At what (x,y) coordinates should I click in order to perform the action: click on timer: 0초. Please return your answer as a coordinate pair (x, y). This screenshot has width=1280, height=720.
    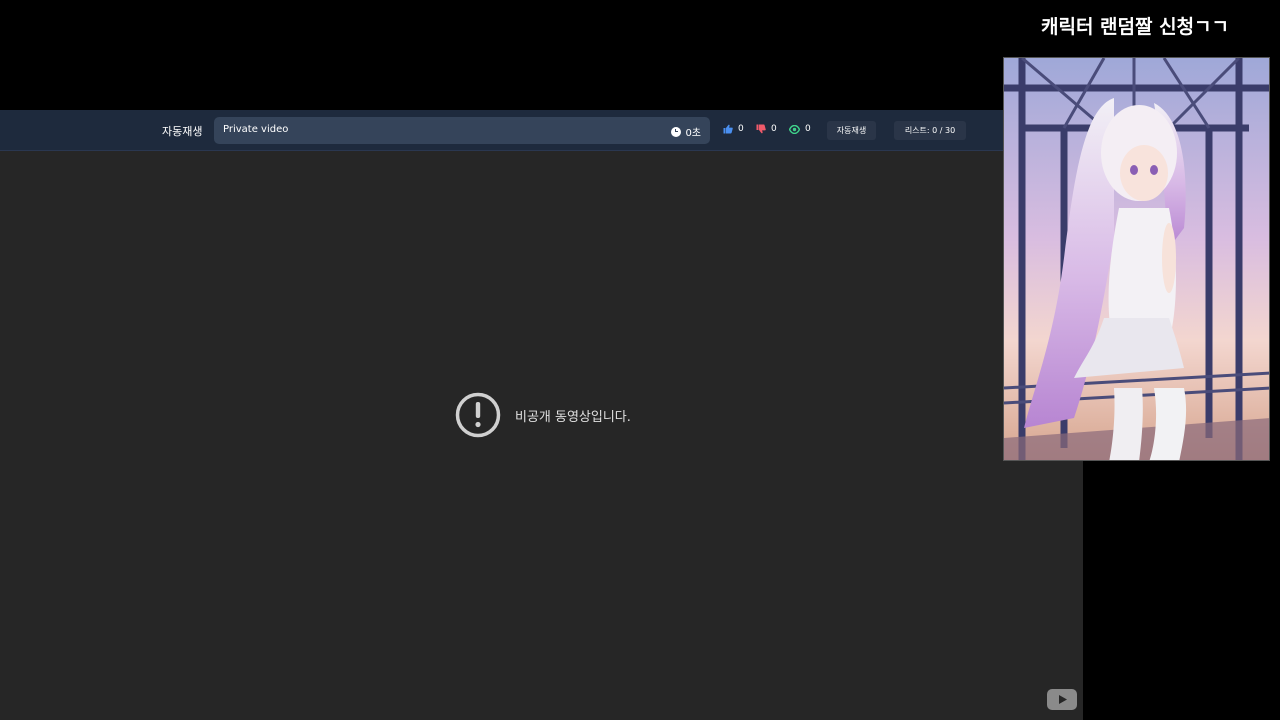
    Looking at the image, I should click on (686, 131).